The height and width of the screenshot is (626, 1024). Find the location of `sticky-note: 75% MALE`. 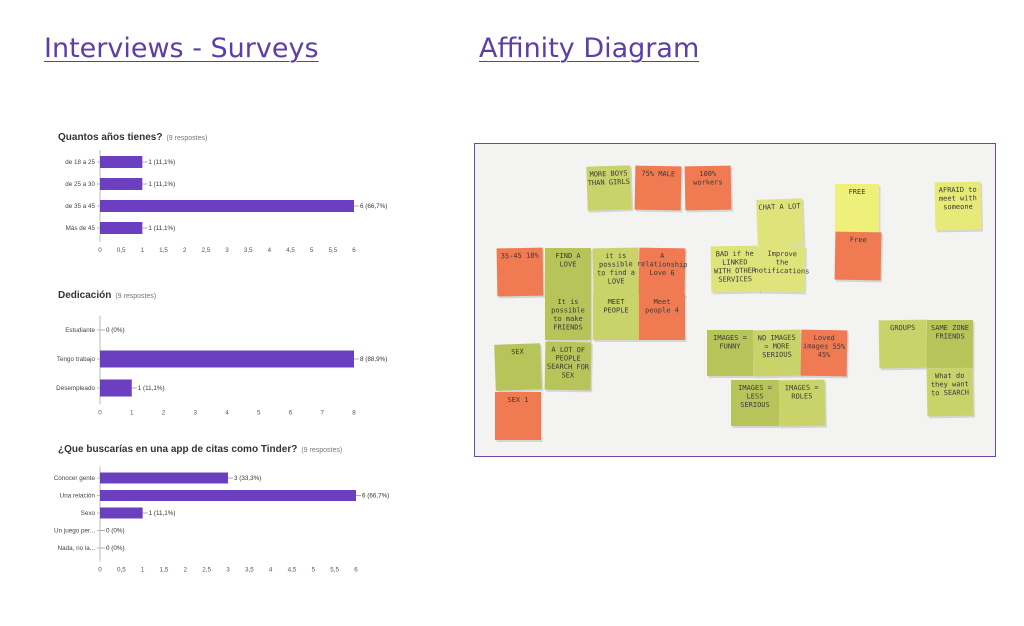

sticky-note: 75% MALE is located at coordinates (658, 189).